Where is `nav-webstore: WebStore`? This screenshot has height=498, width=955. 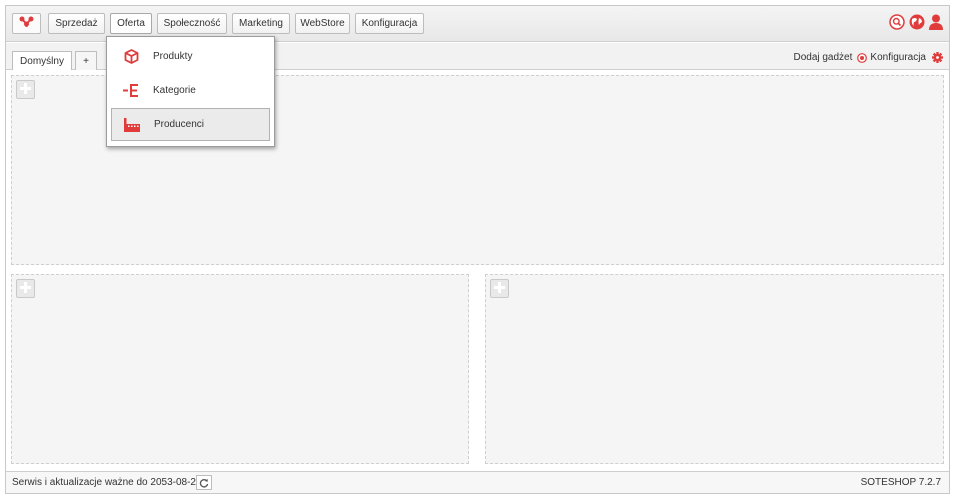 nav-webstore: WebStore is located at coordinates (322, 23).